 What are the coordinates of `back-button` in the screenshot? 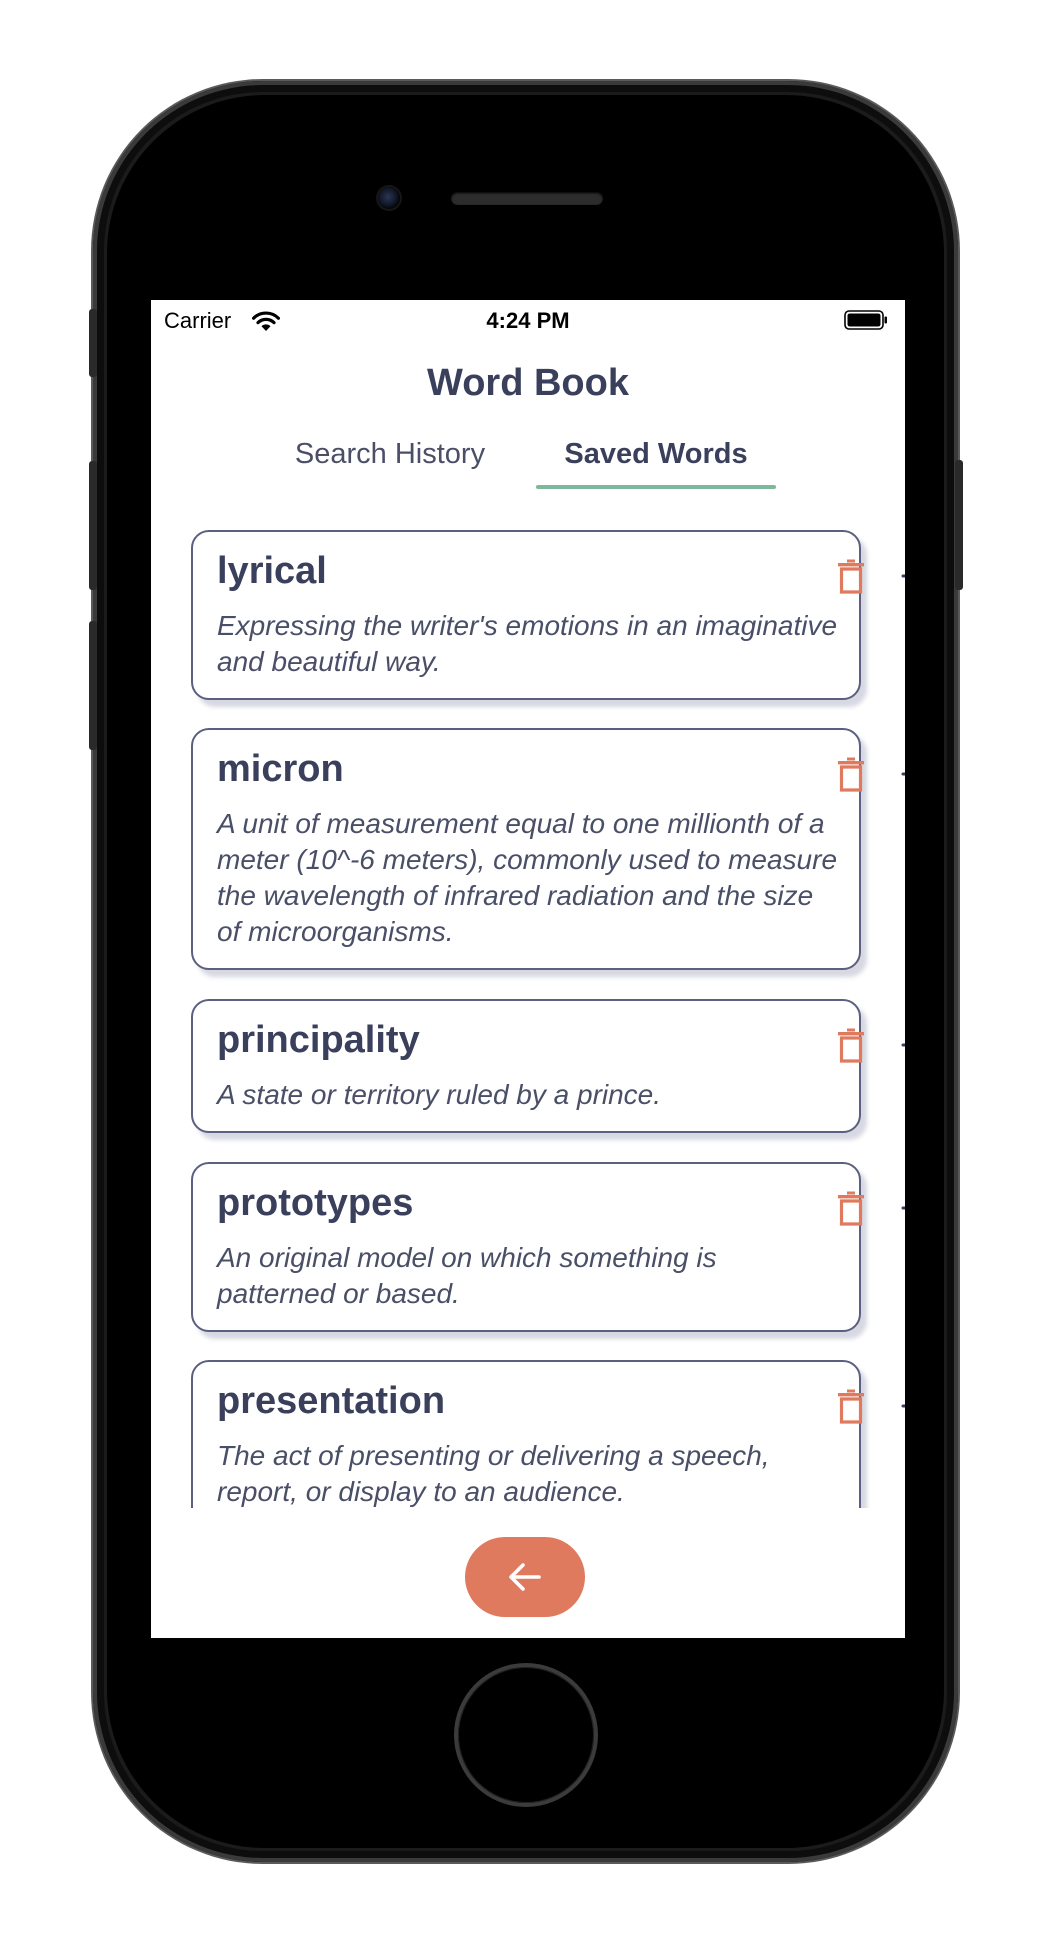 It's located at (525, 1577).